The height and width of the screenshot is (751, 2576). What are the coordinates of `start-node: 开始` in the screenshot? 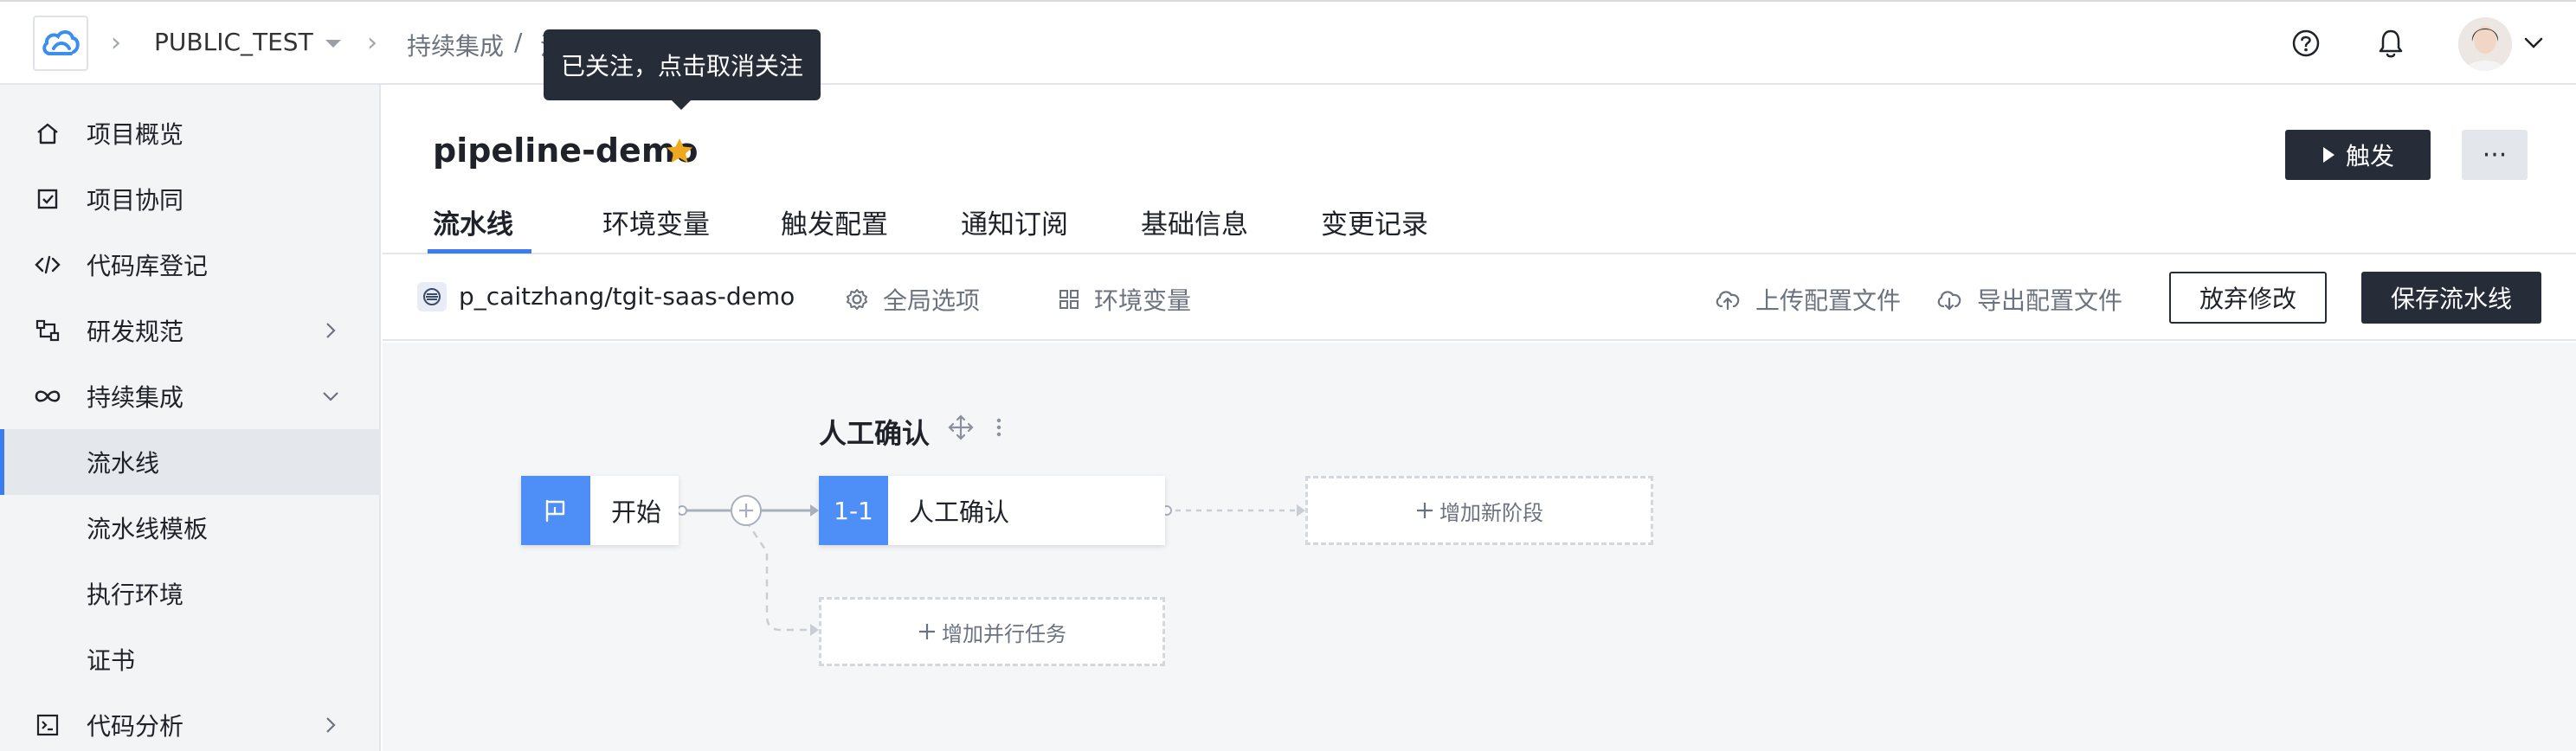 It's located at (600, 510).